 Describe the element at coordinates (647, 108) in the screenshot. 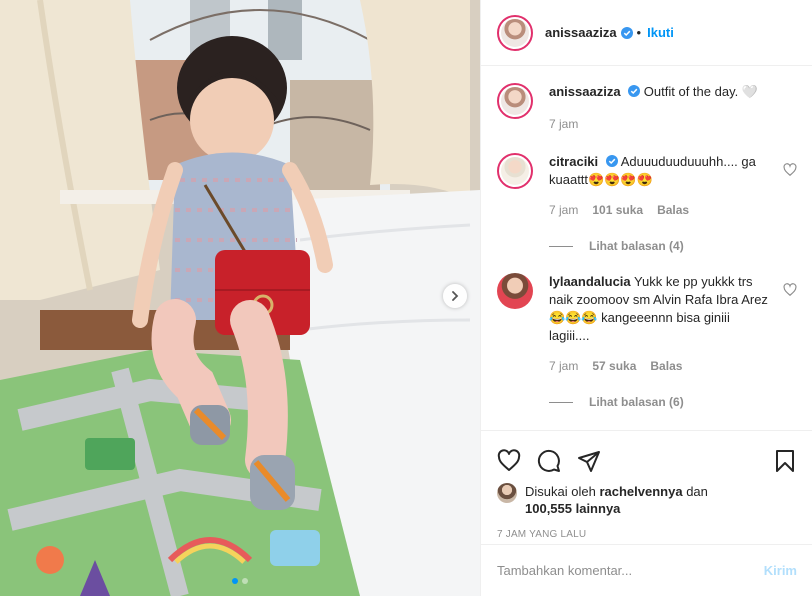

I see `caption: anissaaziza Outfit of the day. 🤍 7 jam` at that location.